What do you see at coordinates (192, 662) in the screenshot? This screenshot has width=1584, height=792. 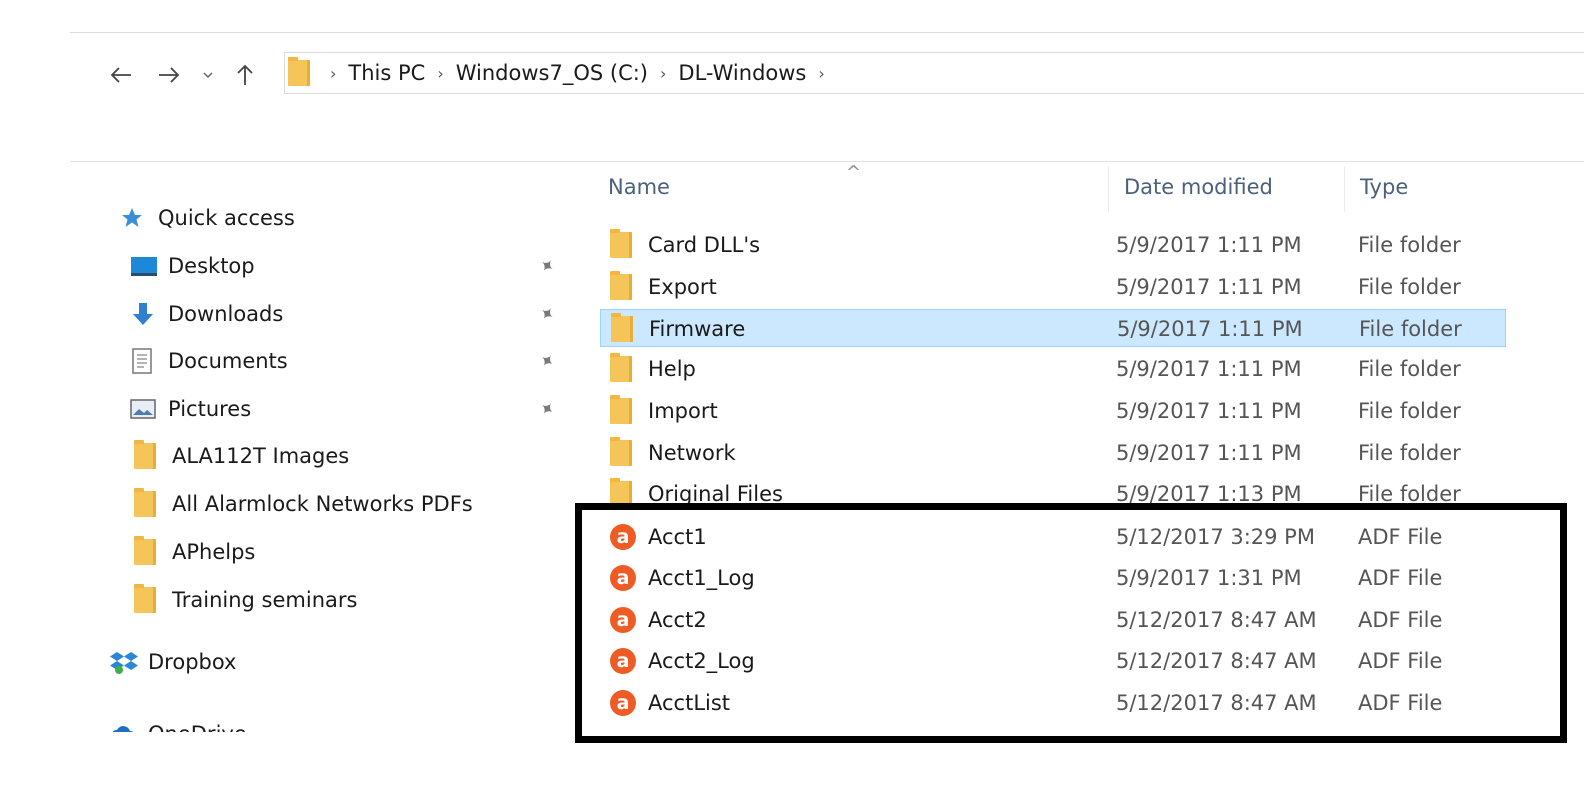 I see `sidebar-item-label: Dropbox` at bounding box center [192, 662].